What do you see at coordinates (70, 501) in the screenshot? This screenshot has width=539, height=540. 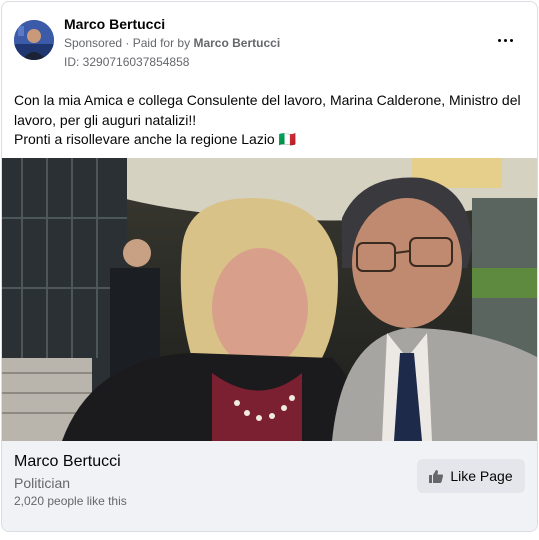 I see `page-likes-count: 2,020 people like this` at bounding box center [70, 501].